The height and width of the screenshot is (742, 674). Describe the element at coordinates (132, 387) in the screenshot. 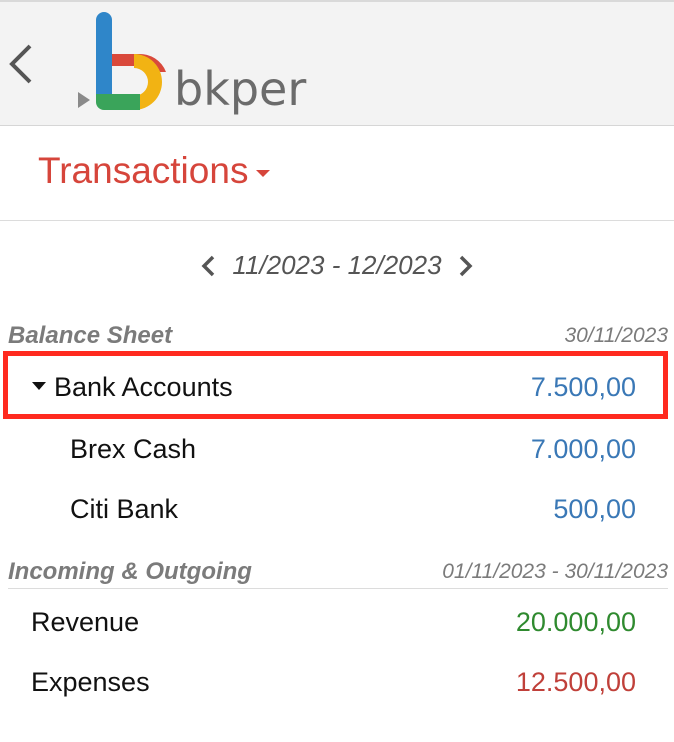

I see `group-row-label: Bank Accounts` at that location.